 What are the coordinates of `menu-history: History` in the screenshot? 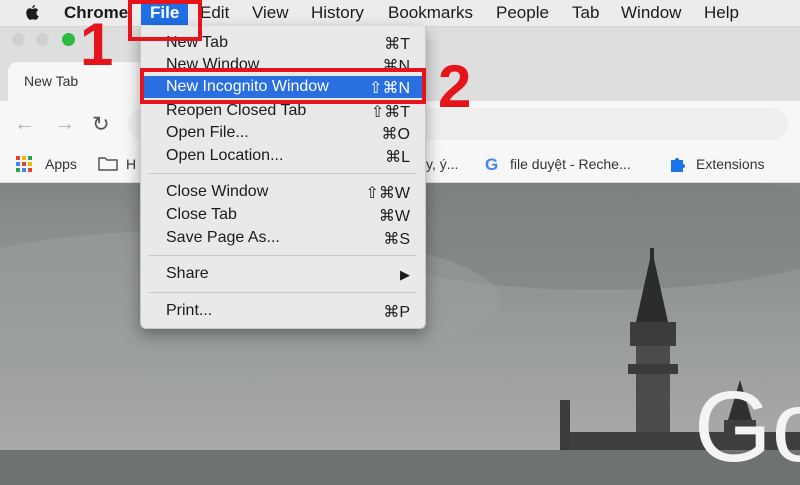 It's located at (337, 13).